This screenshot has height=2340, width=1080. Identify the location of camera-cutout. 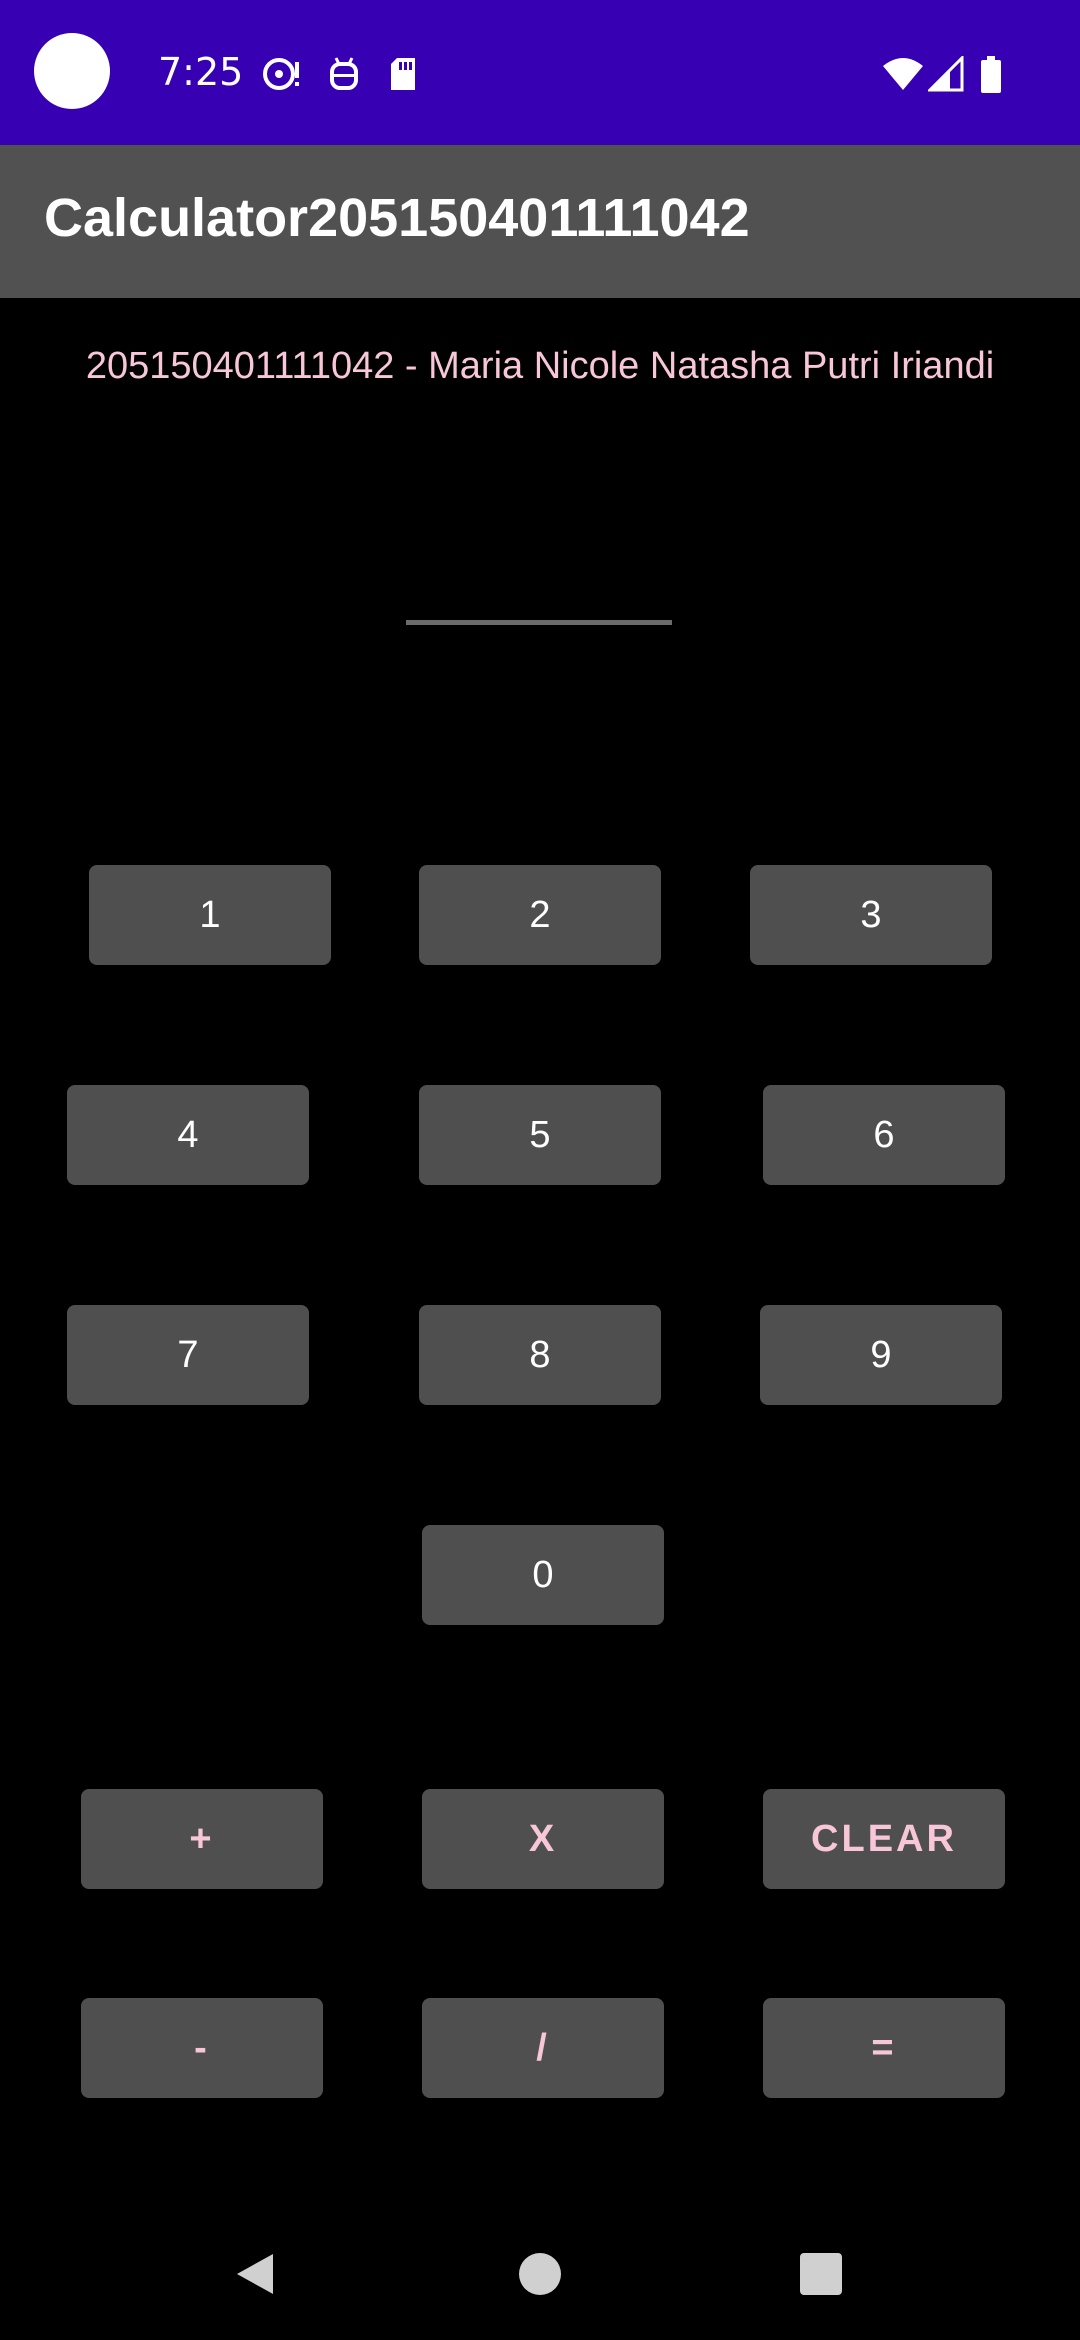
(72, 71).